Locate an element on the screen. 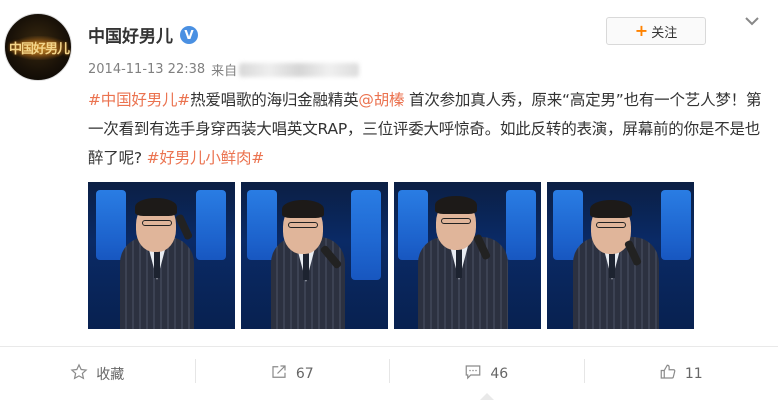 This screenshot has width=778, height=400. star-icon is located at coordinates (79, 373).